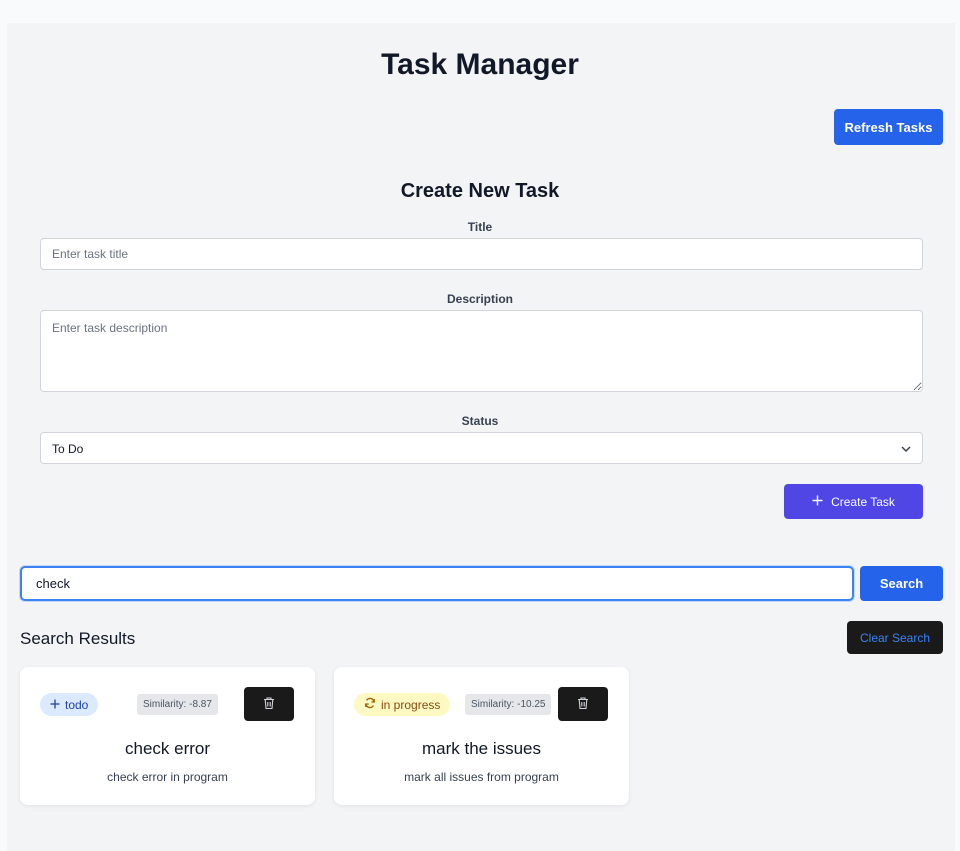 The height and width of the screenshot is (851, 960). I want to click on similarity-badge: Similarity: -8.87, so click(177, 704).